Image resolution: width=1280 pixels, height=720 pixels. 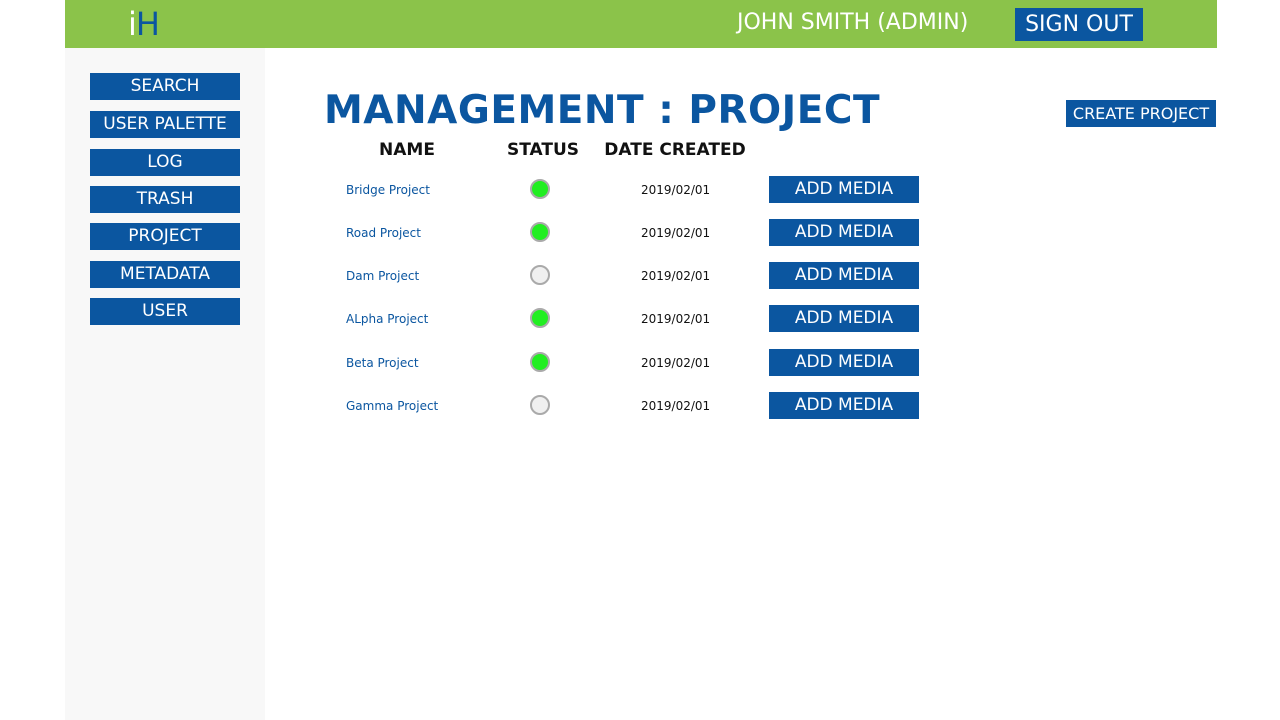 I want to click on page-title: MANAGEMENT : PROJECT, so click(x=602, y=110).